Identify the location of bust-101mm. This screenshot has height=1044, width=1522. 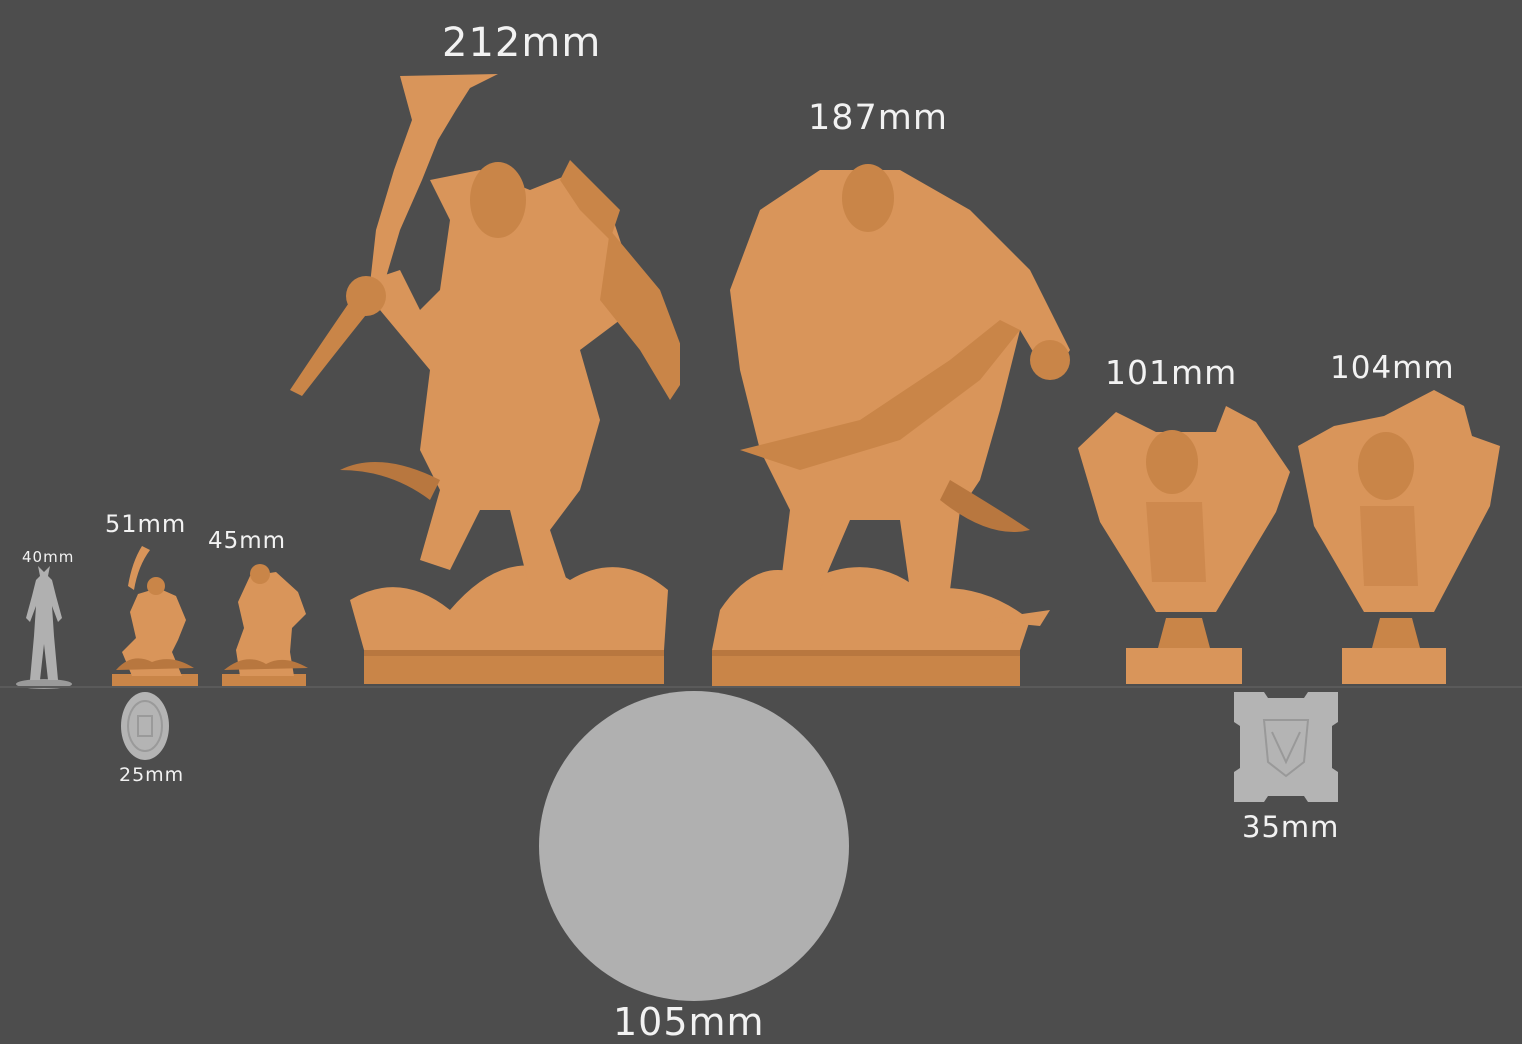
(1184, 540).